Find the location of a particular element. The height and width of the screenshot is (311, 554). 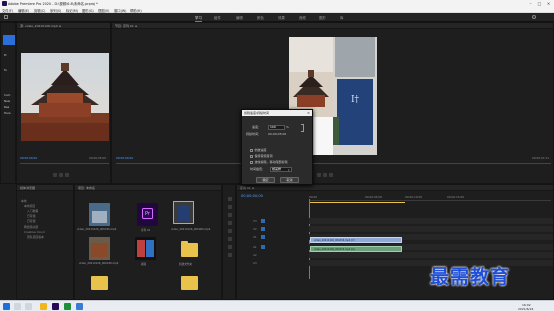

speed-input: 100 is located at coordinates (276, 127).